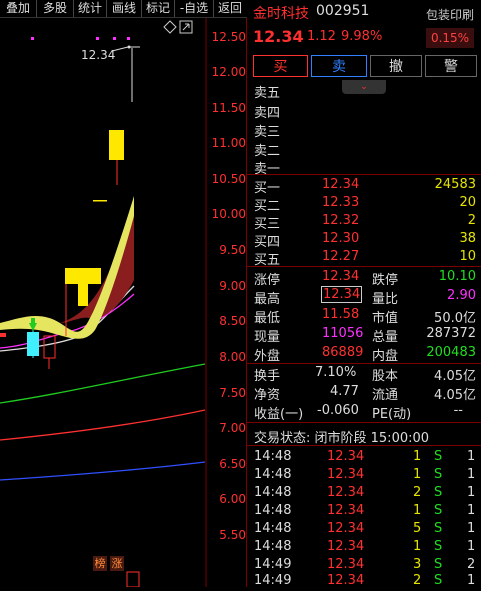  What do you see at coordinates (364, 239) in the screenshot?
I see `buy-row-4: 买四 12.30 38` at bounding box center [364, 239].